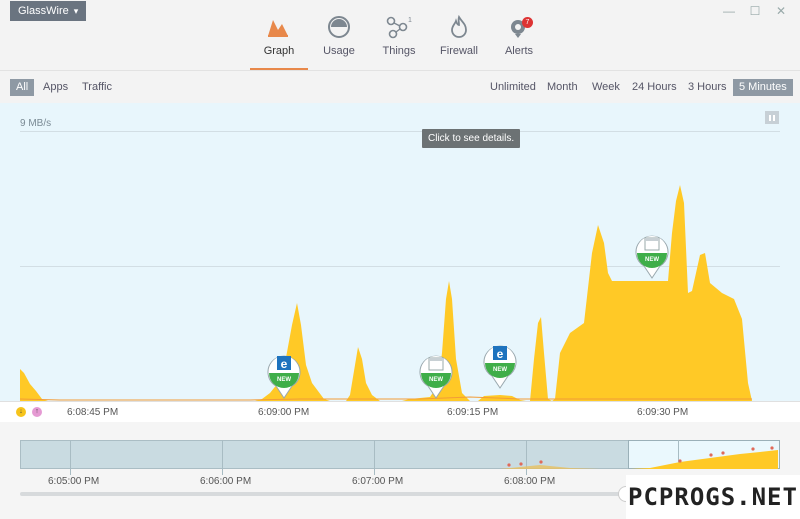 The image size is (800, 519). Describe the element at coordinates (519, 51) in the screenshot. I see `tab-alerts-label: Alerts` at that location.